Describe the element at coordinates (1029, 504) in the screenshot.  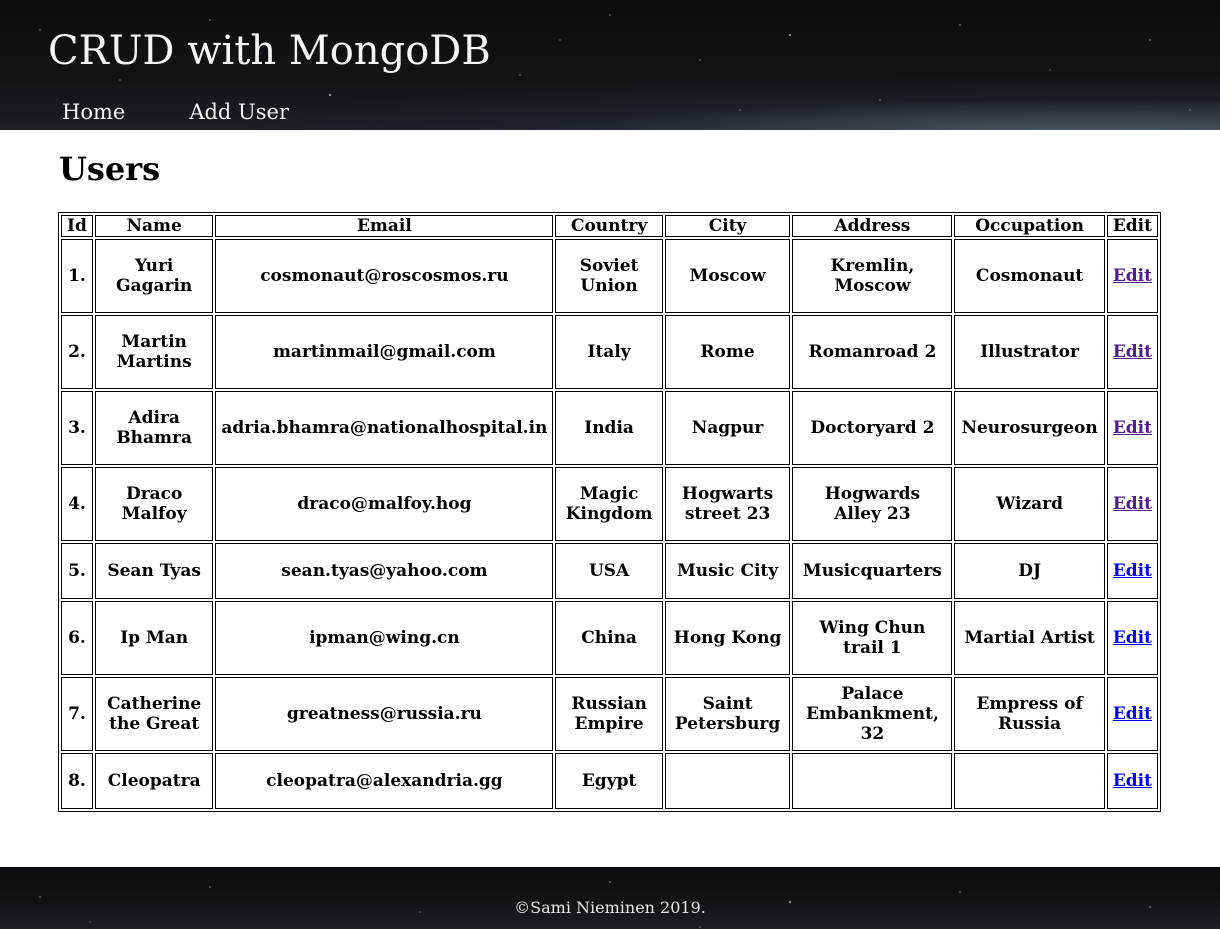
I see `user-occupation-cell: Wizard` at that location.